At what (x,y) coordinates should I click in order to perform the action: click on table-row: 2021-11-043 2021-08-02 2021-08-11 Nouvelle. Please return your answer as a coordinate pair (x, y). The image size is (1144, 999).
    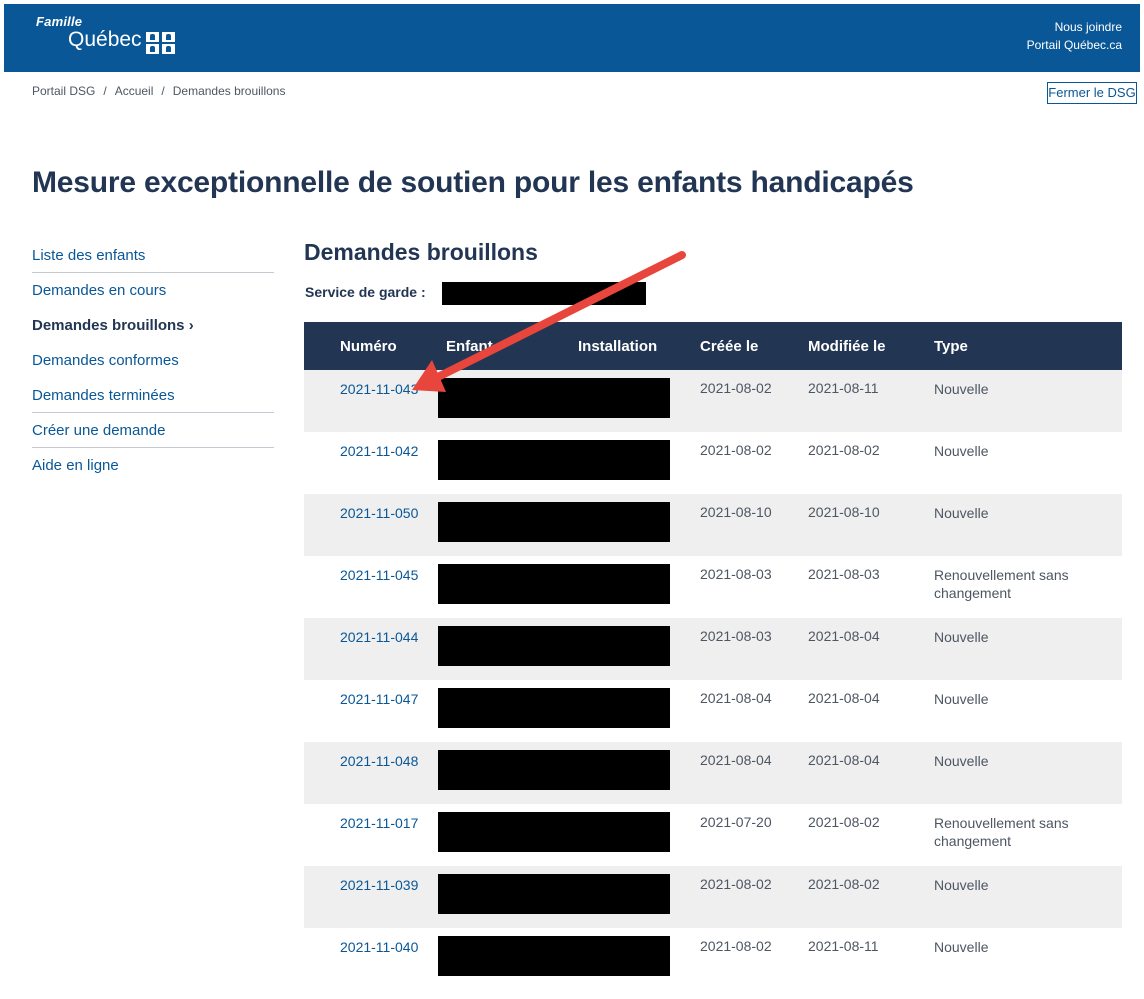
    Looking at the image, I should click on (713, 401).